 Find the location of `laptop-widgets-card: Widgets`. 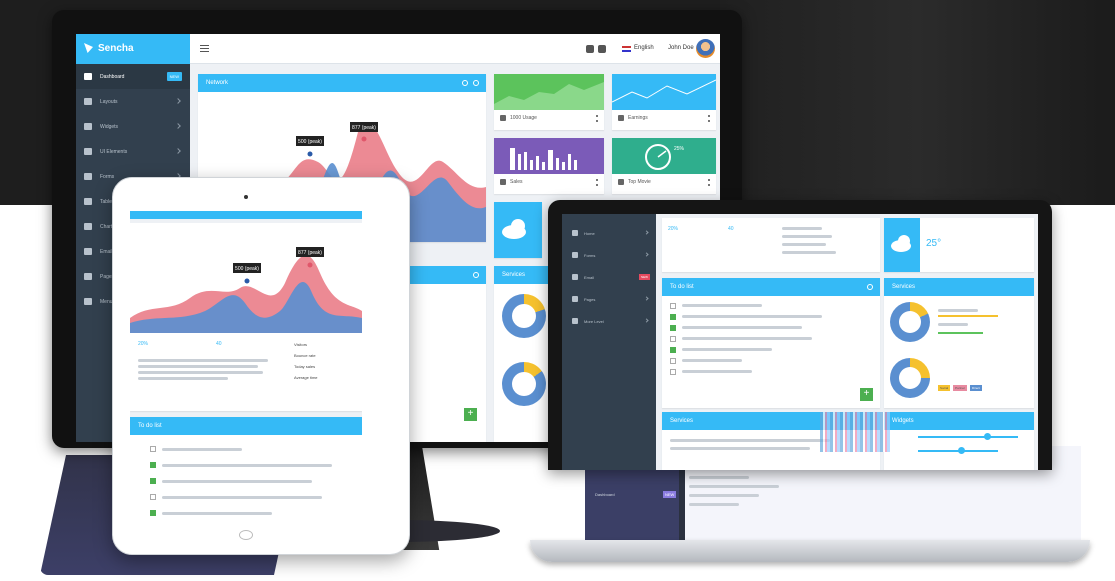

laptop-widgets-card: Widgets is located at coordinates (959, 441).